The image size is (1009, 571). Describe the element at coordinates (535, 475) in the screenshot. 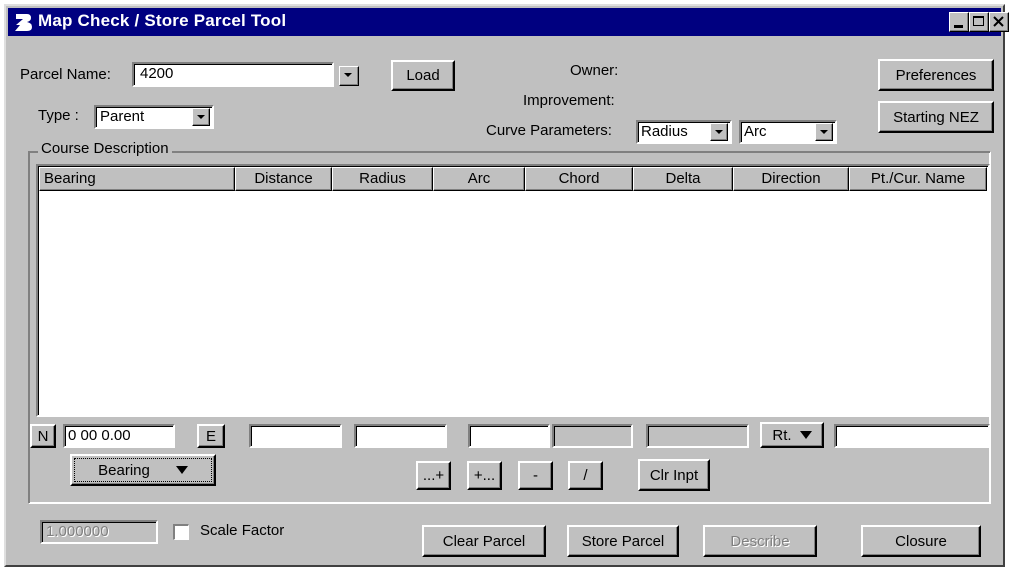

I see `delete-course-button: -` at that location.